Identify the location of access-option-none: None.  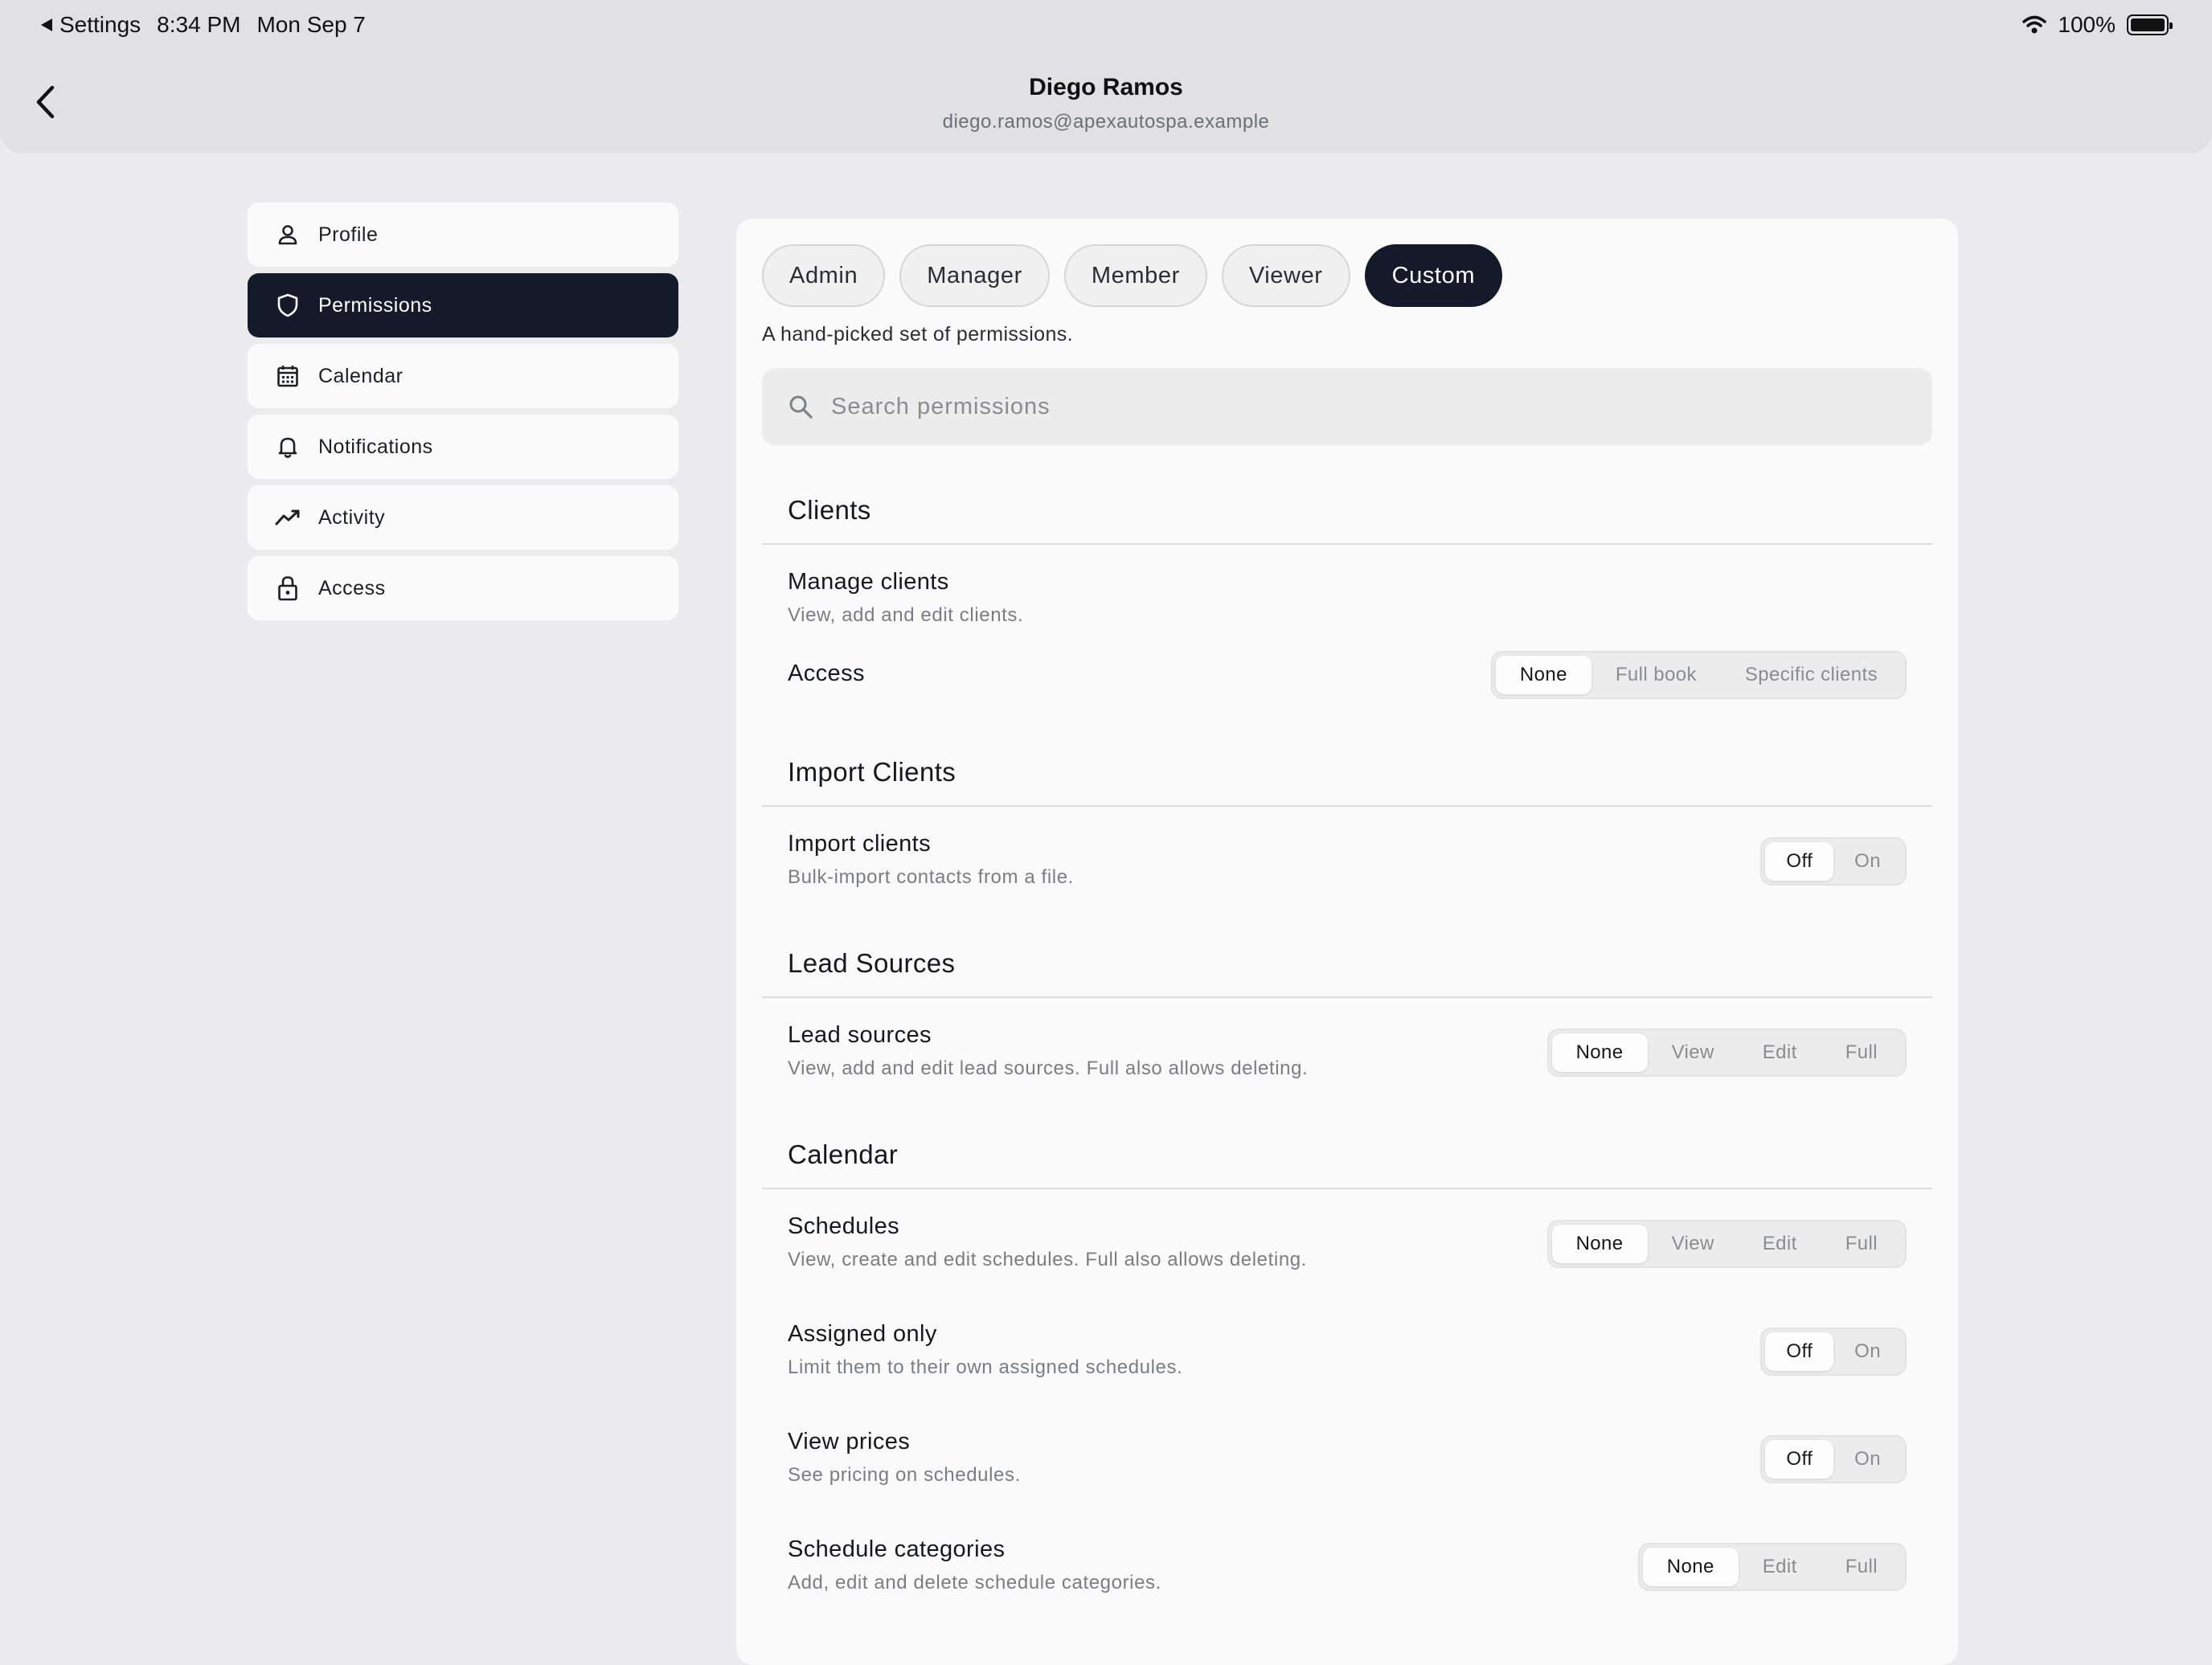
(1543, 675).